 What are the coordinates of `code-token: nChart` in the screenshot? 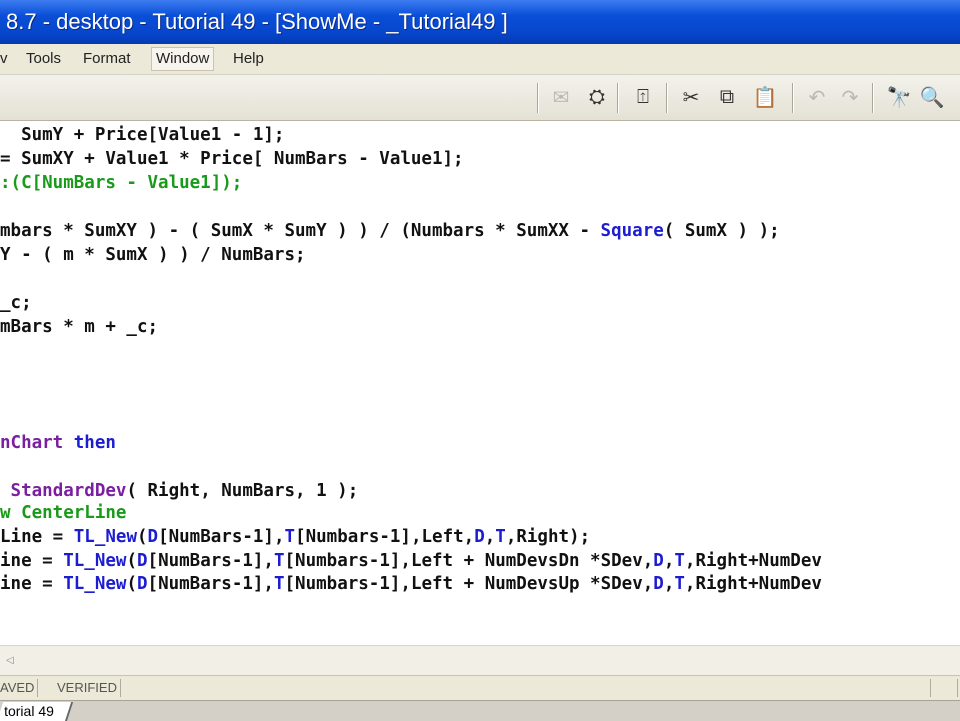 It's located at (37, 443).